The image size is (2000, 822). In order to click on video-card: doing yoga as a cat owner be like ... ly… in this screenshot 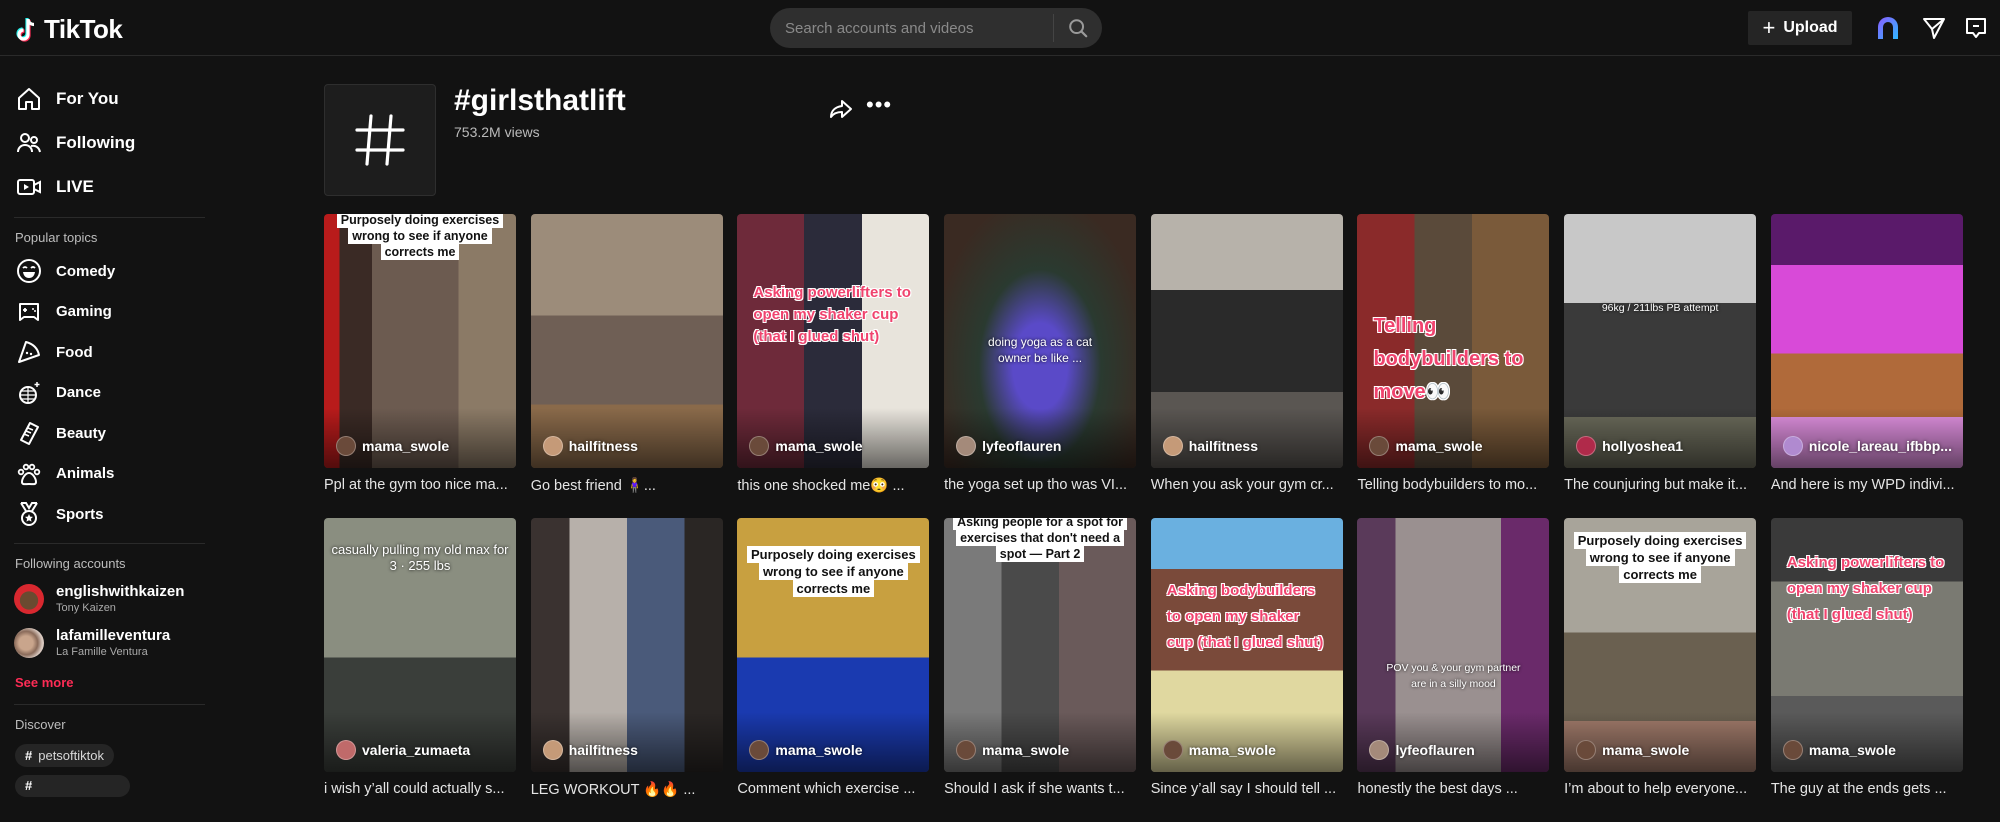, I will do `click(1040, 366)`.